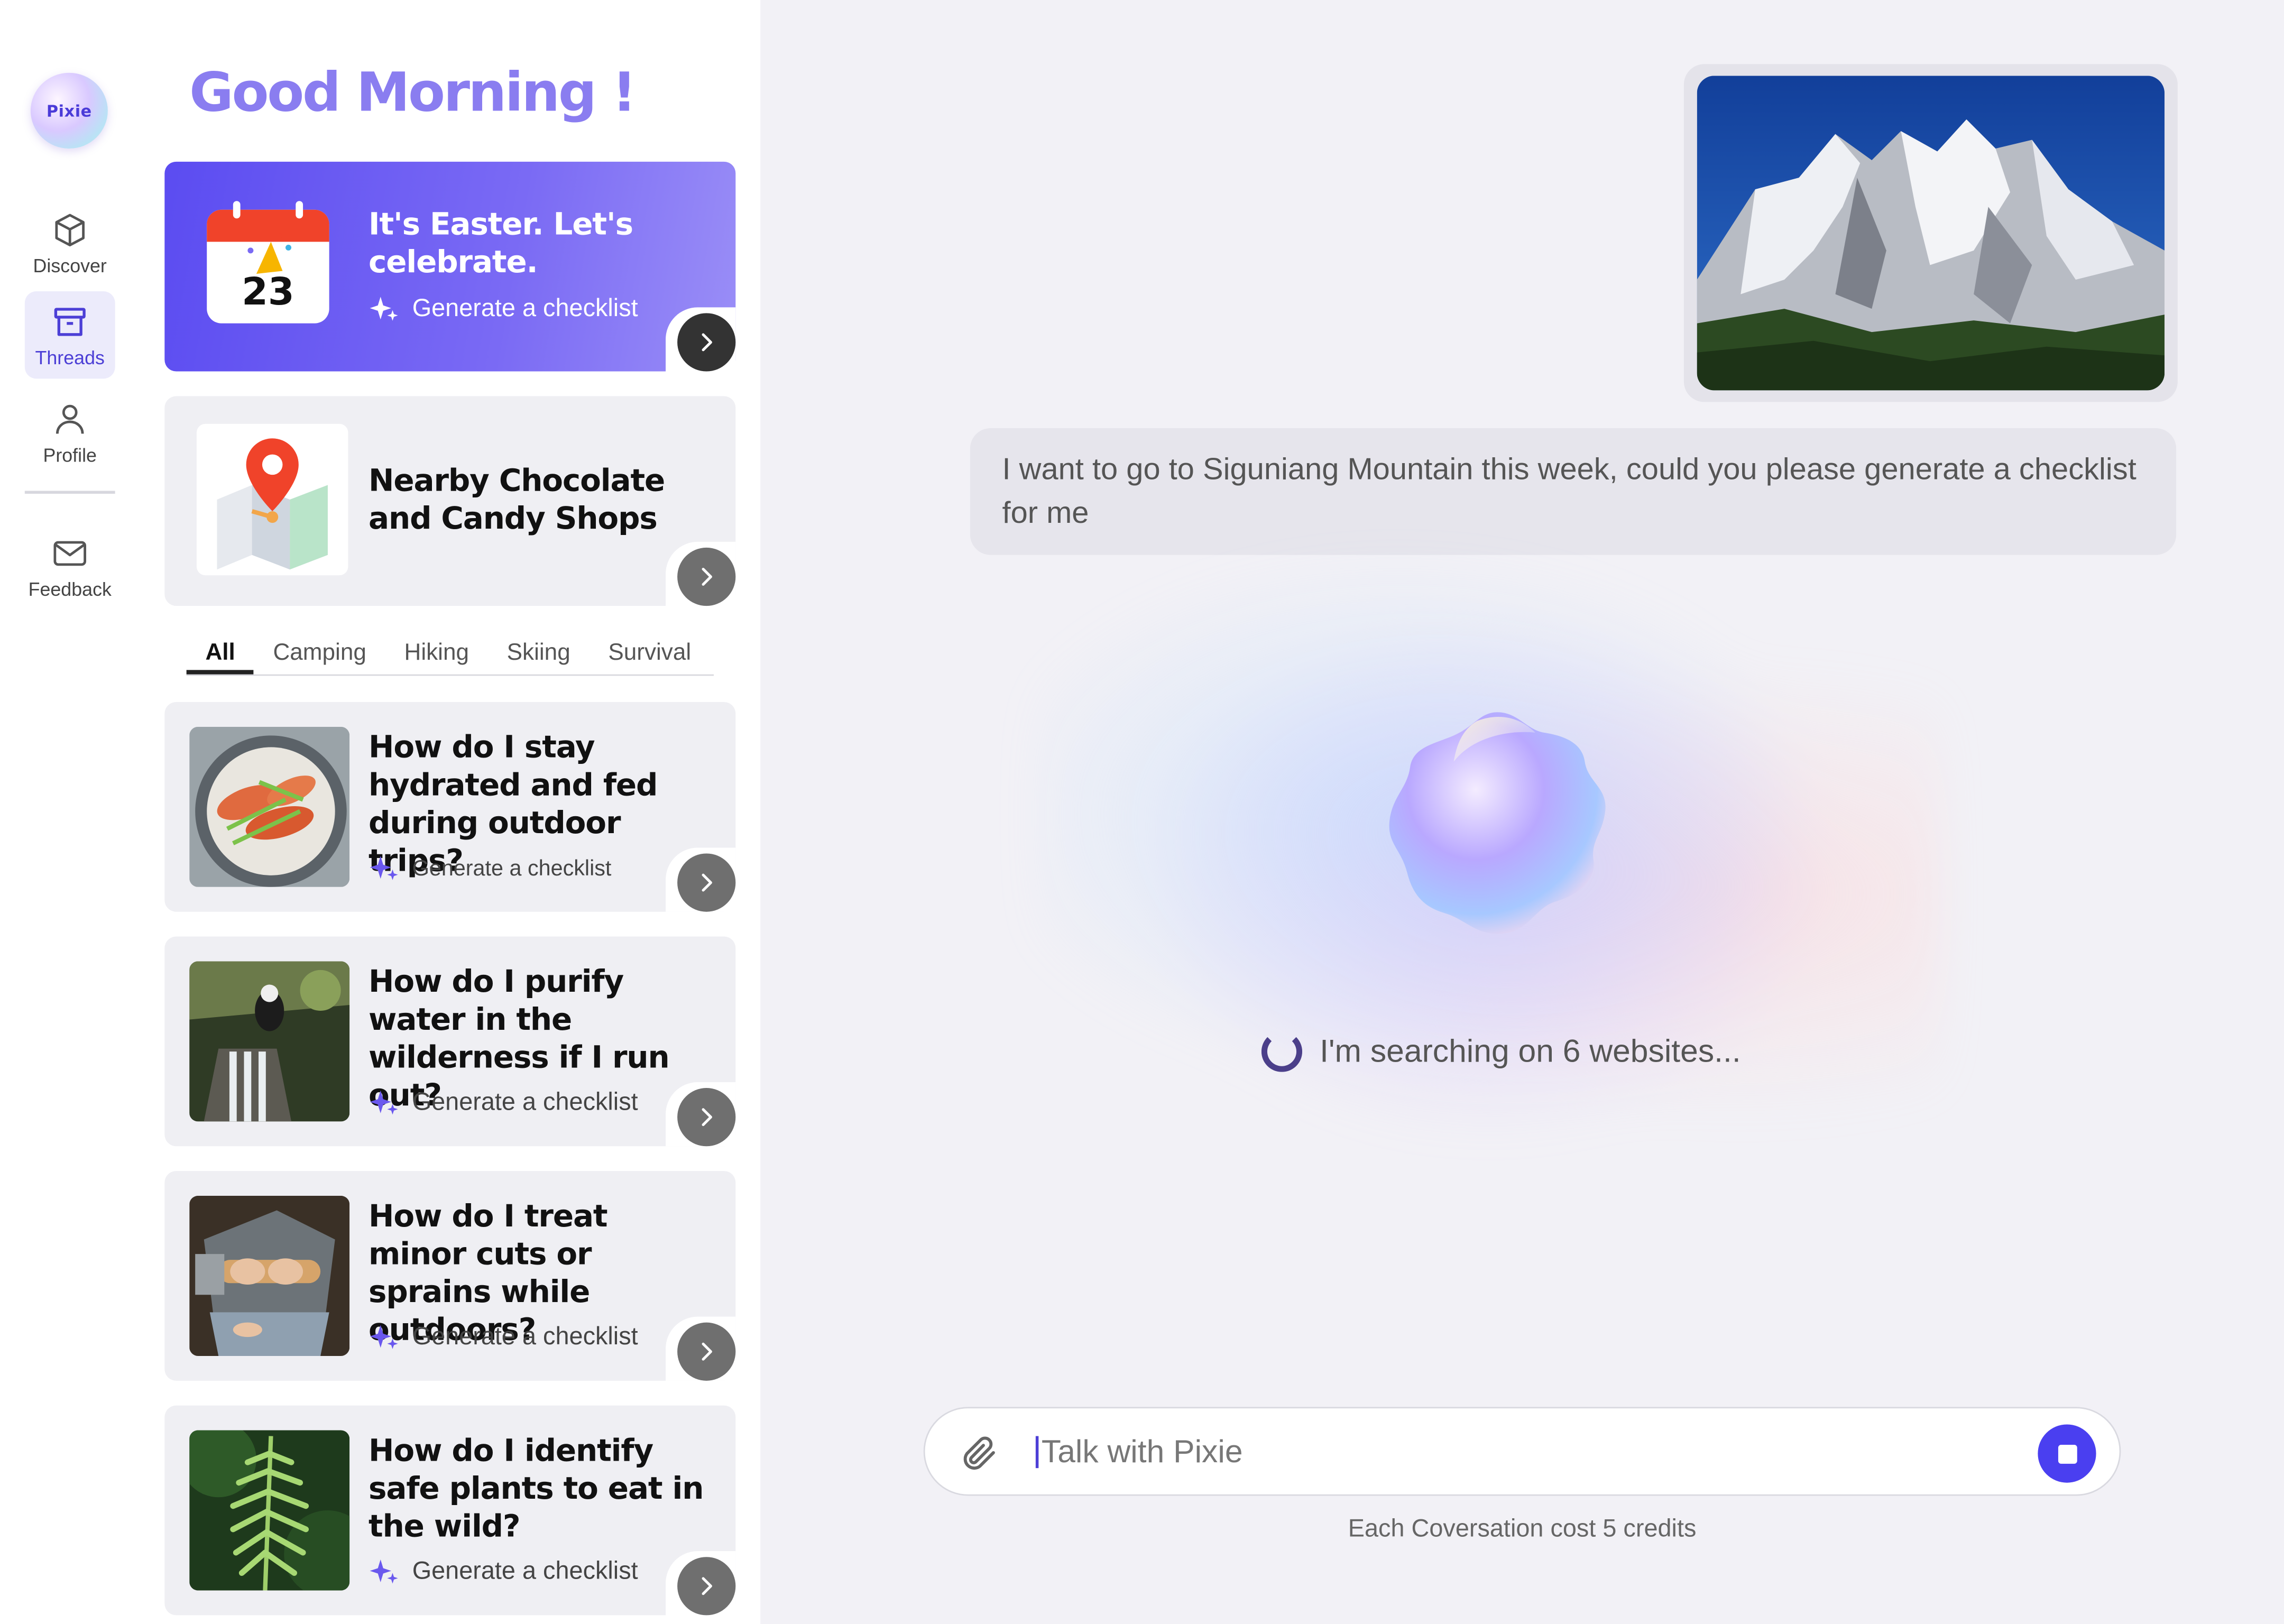  What do you see at coordinates (70, 229) in the screenshot?
I see `cube-icon` at bounding box center [70, 229].